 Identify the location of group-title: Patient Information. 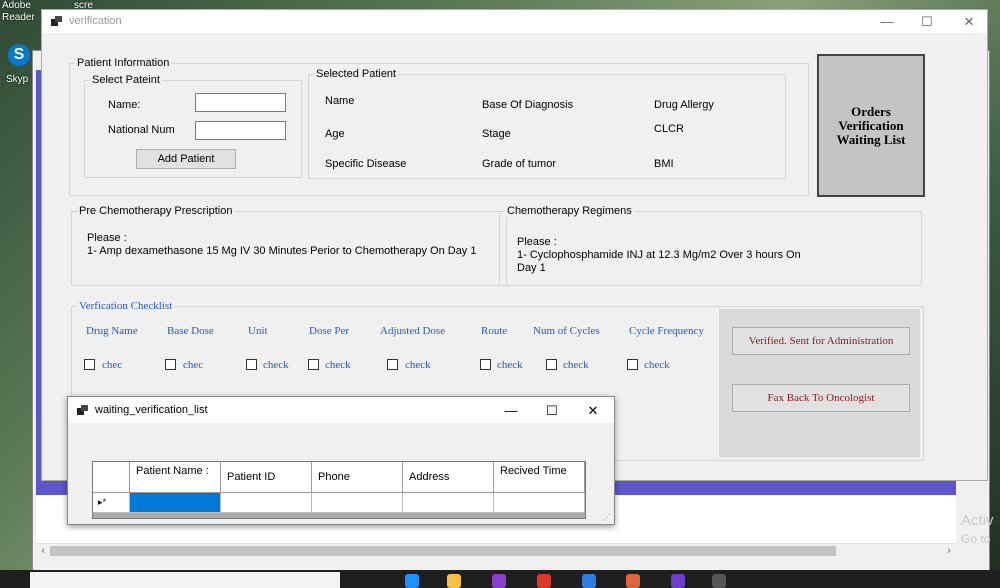
(123, 63).